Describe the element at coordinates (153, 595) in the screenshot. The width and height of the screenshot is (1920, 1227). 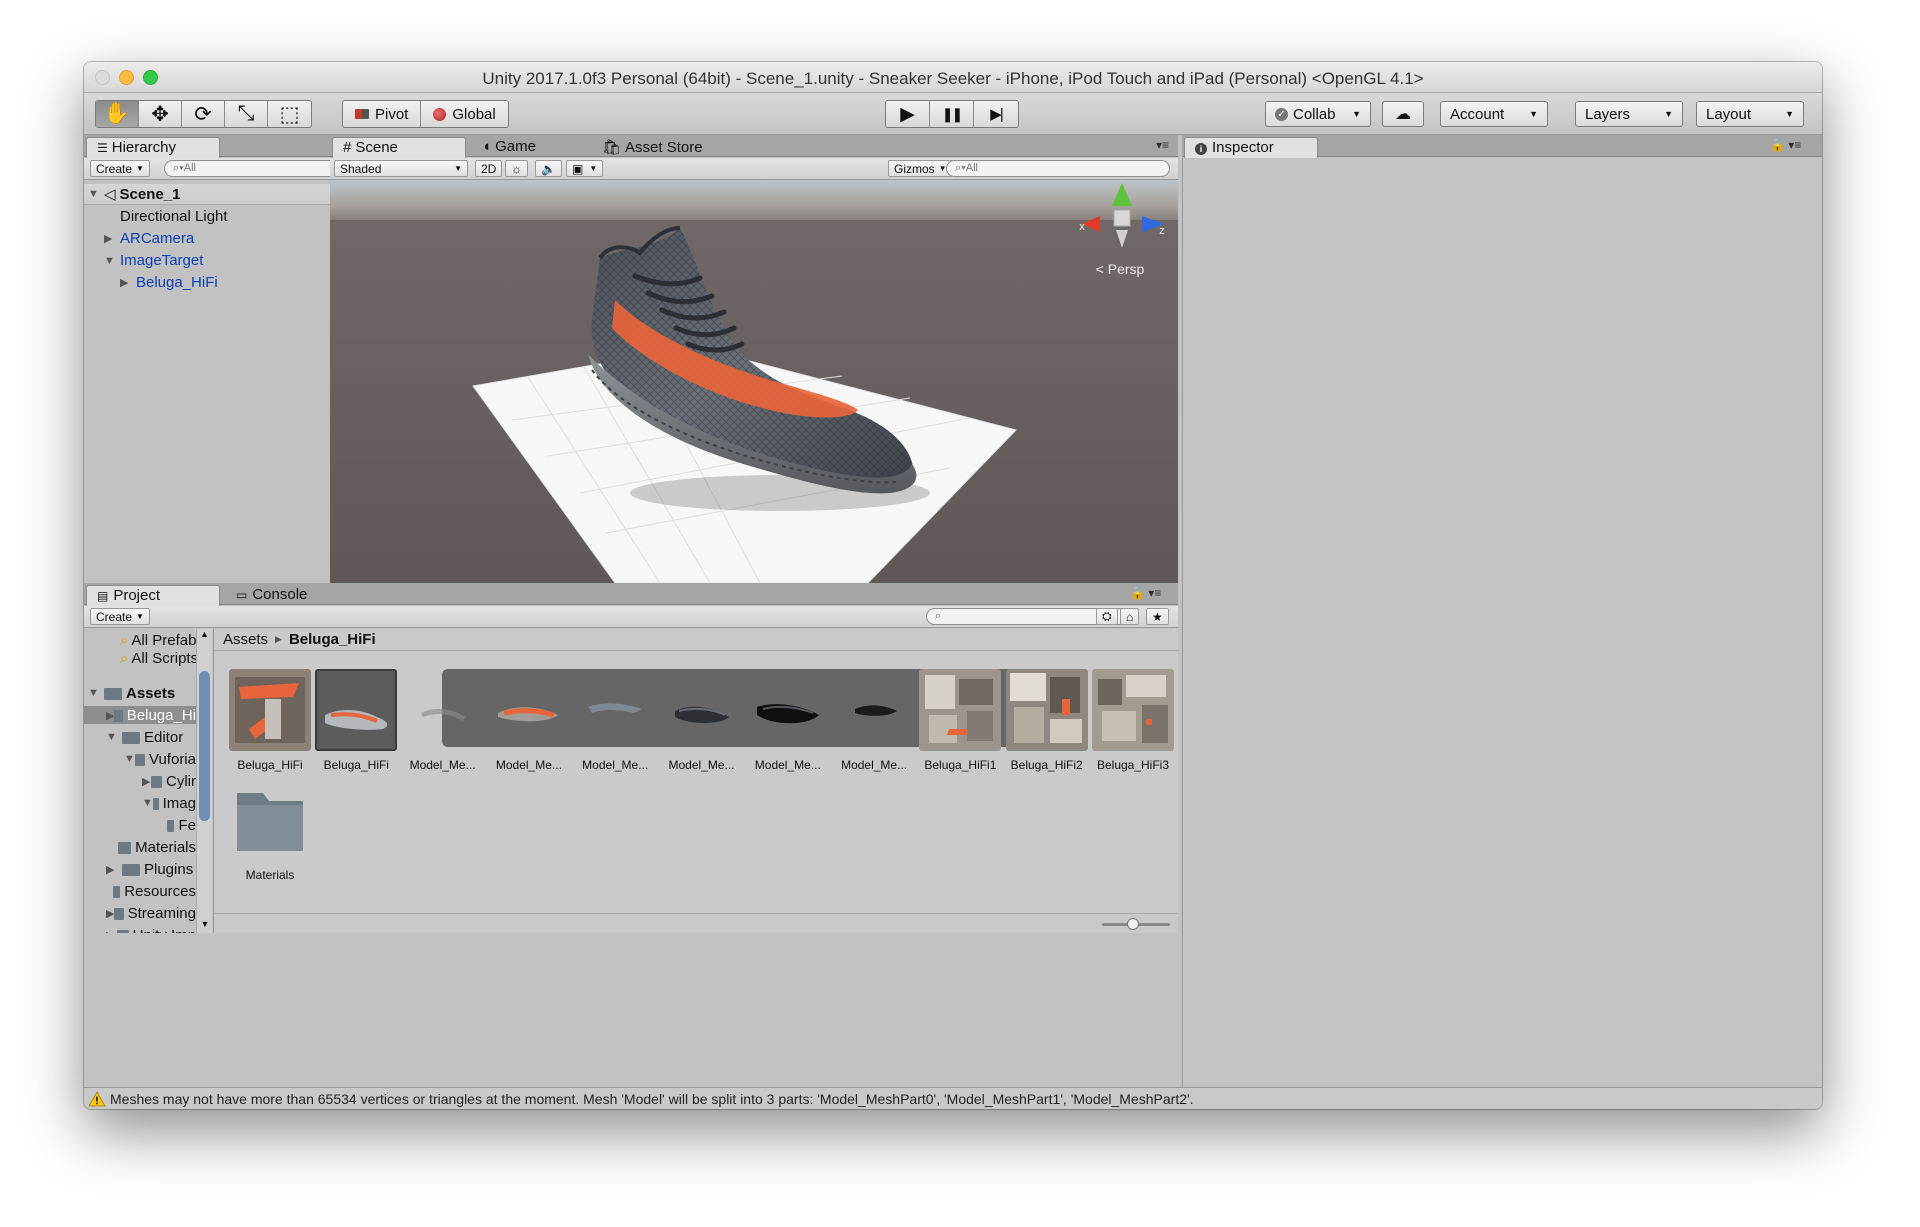
I see `tab-project: ▤ Project` at that location.